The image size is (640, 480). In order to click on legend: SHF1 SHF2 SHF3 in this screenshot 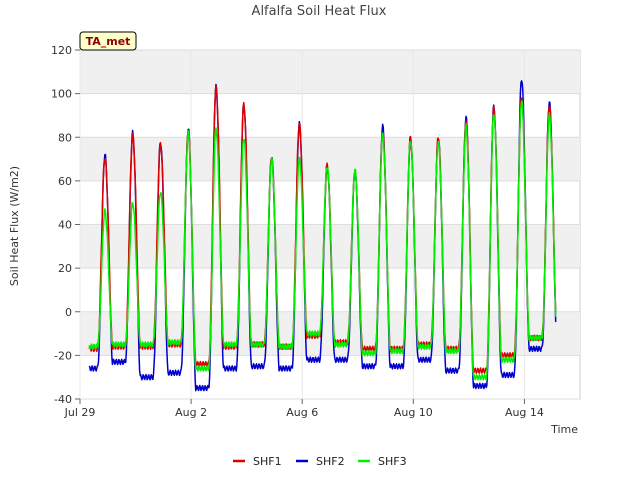, I will do `click(320, 461)`.